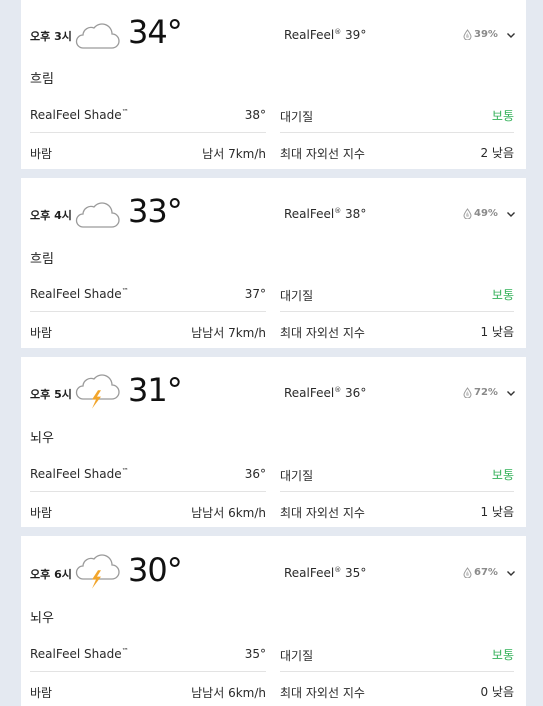  Describe the element at coordinates (155, 390) in the screenshot. I see `temperature: 31°` at that location.